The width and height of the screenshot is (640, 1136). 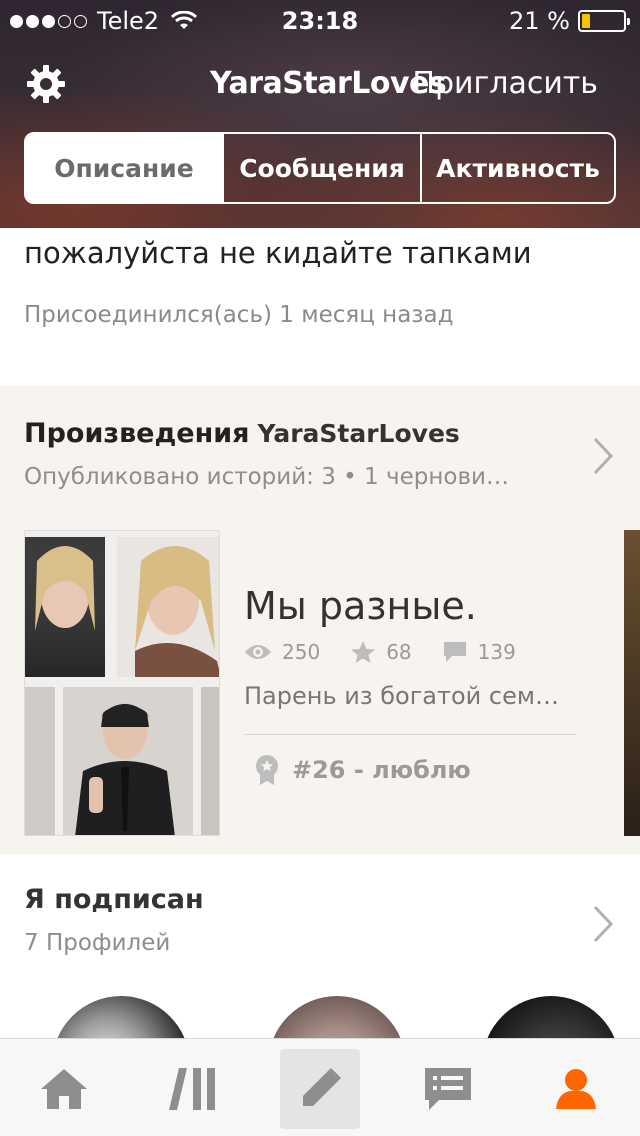 What do you see at coordinates (137, 433) in the screenshot?
I see `works-title: Произведения` at bounding box center [137, 433].